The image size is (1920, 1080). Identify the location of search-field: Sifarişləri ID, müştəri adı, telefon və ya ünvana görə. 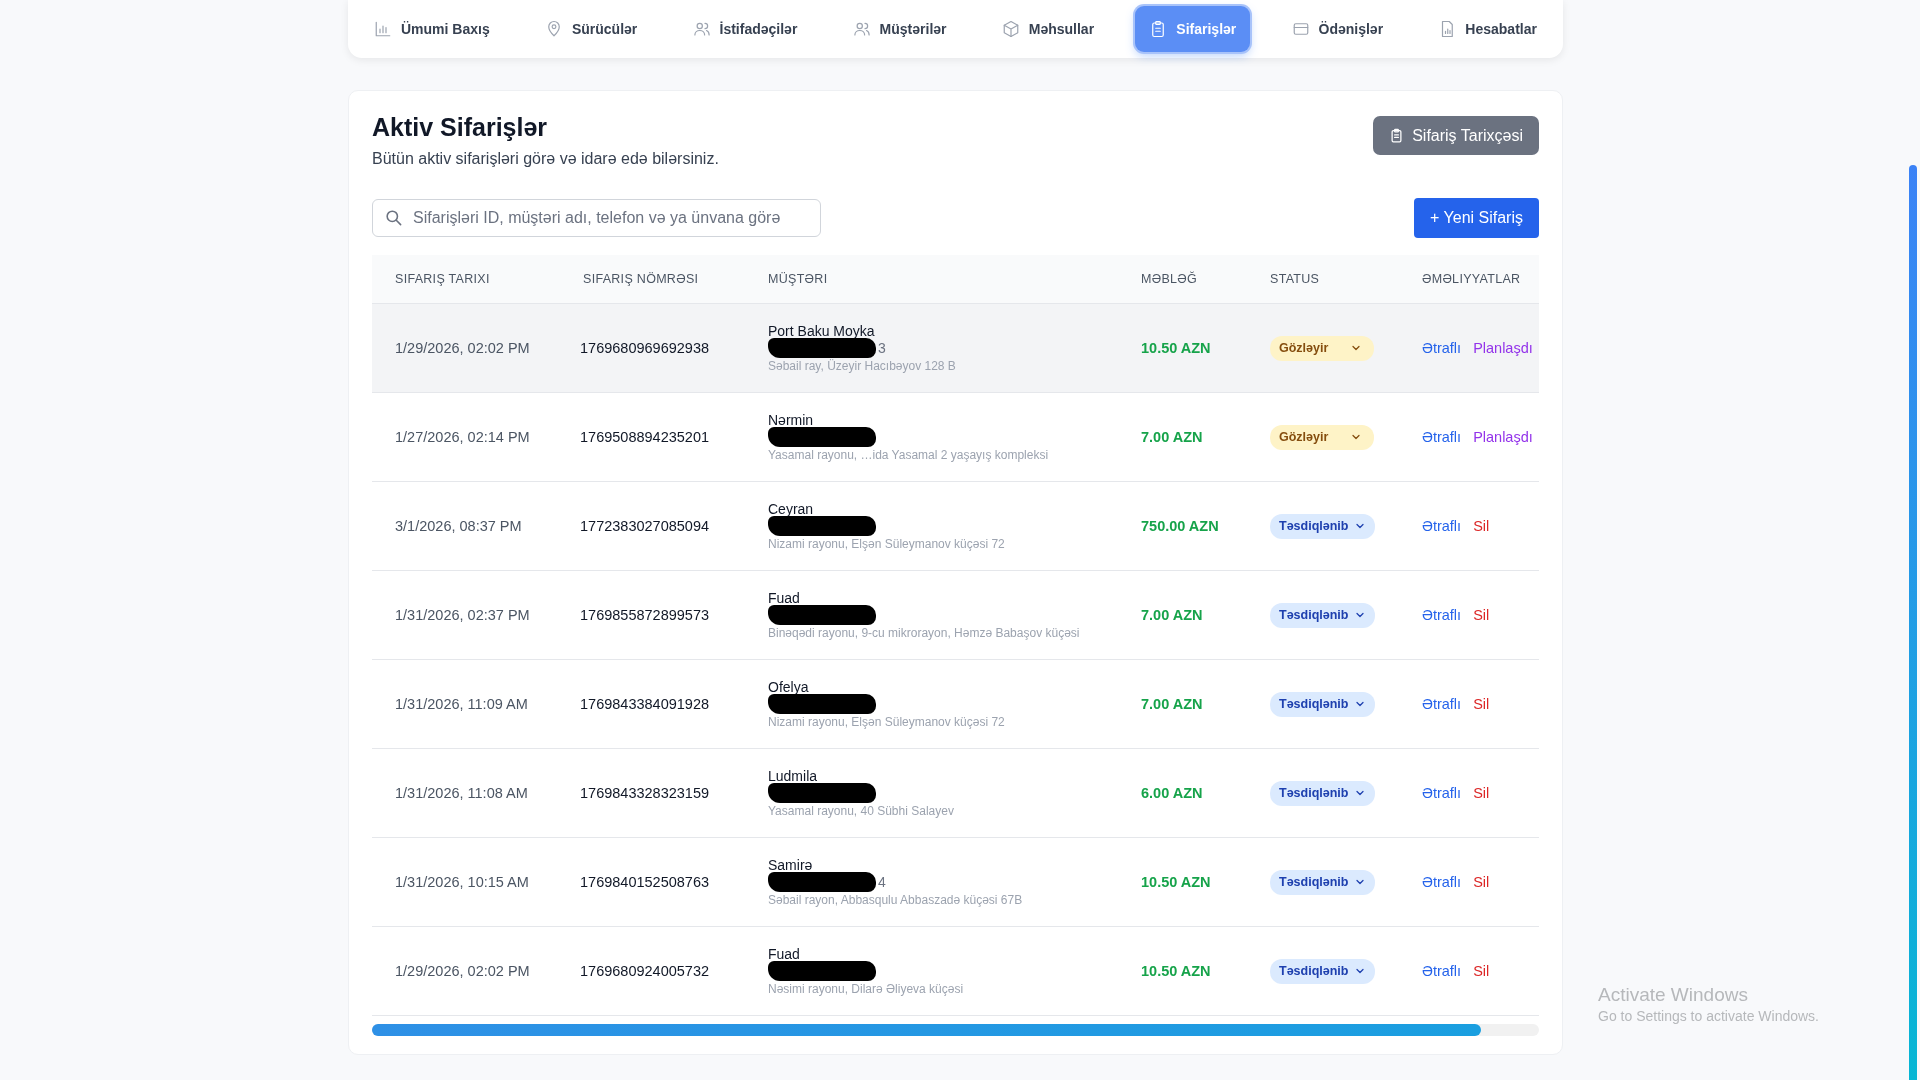
(596, 218).